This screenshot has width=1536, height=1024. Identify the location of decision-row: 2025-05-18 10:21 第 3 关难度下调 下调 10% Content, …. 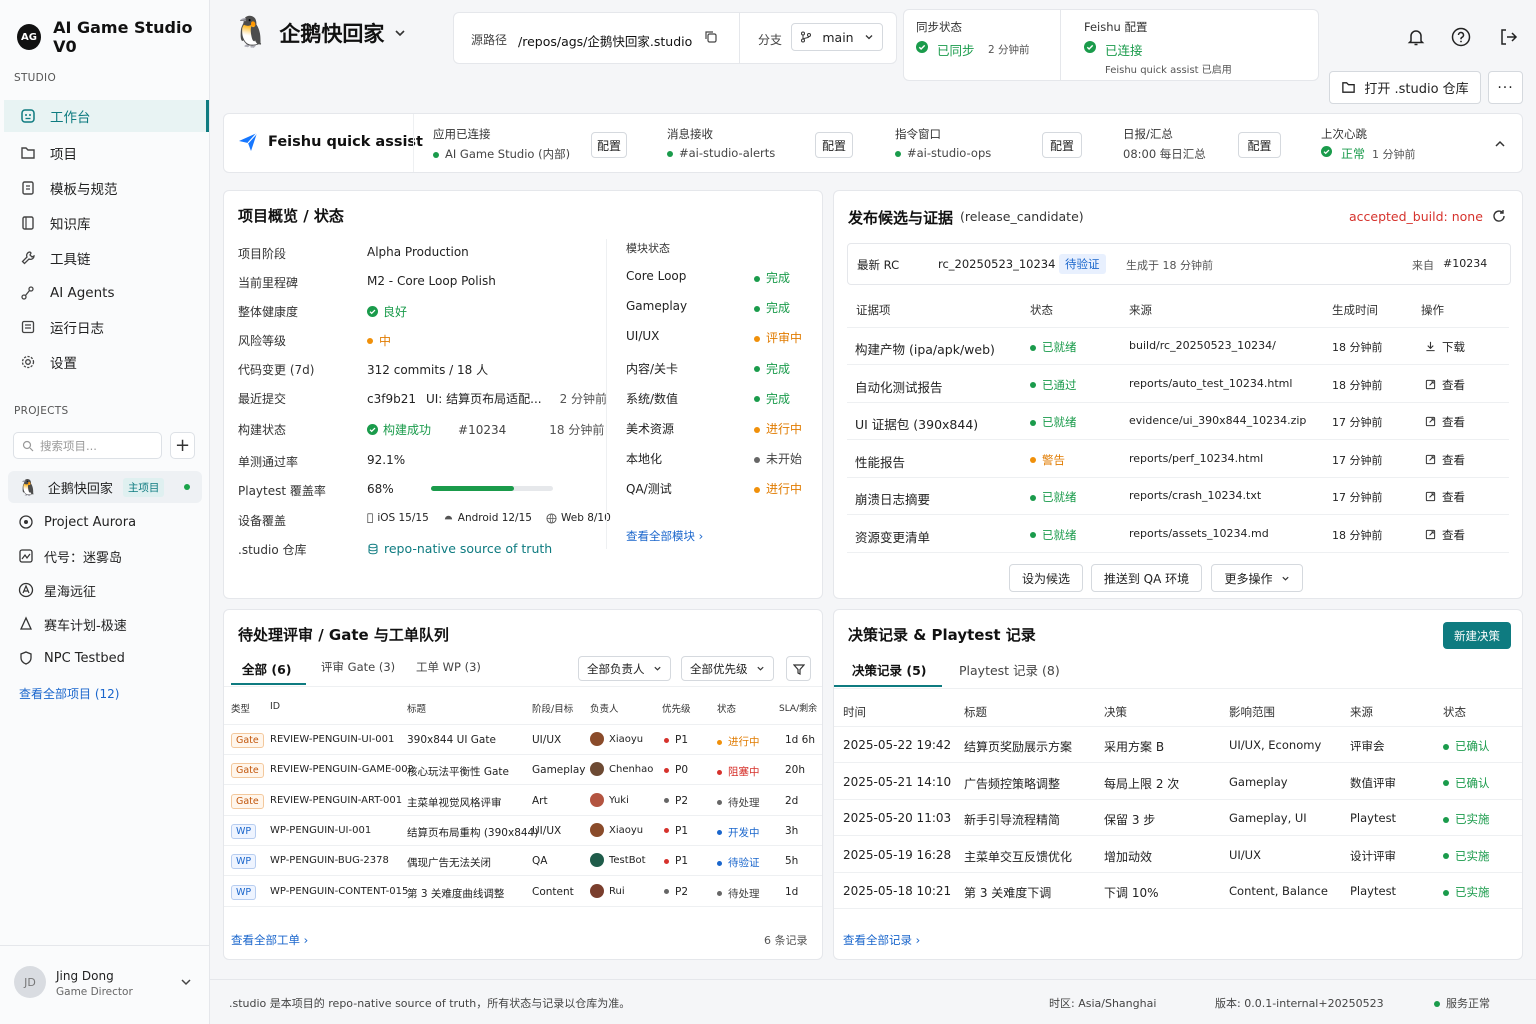
(1178, 891).